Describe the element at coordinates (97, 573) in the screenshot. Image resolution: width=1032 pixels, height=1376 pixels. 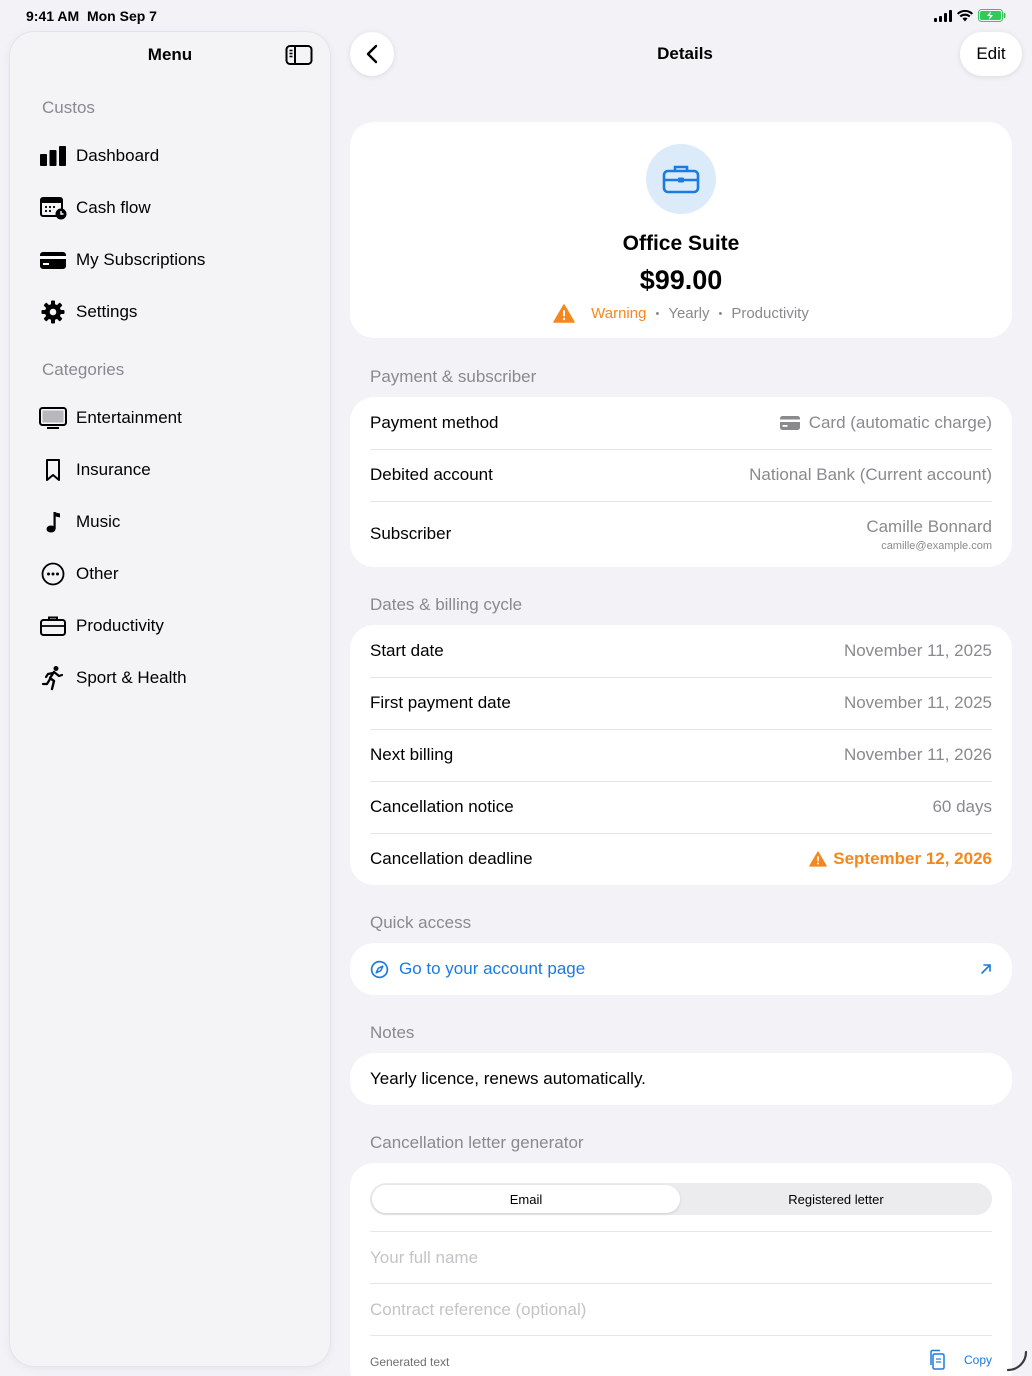
I see `sidebar-item-label: Other` at that location.